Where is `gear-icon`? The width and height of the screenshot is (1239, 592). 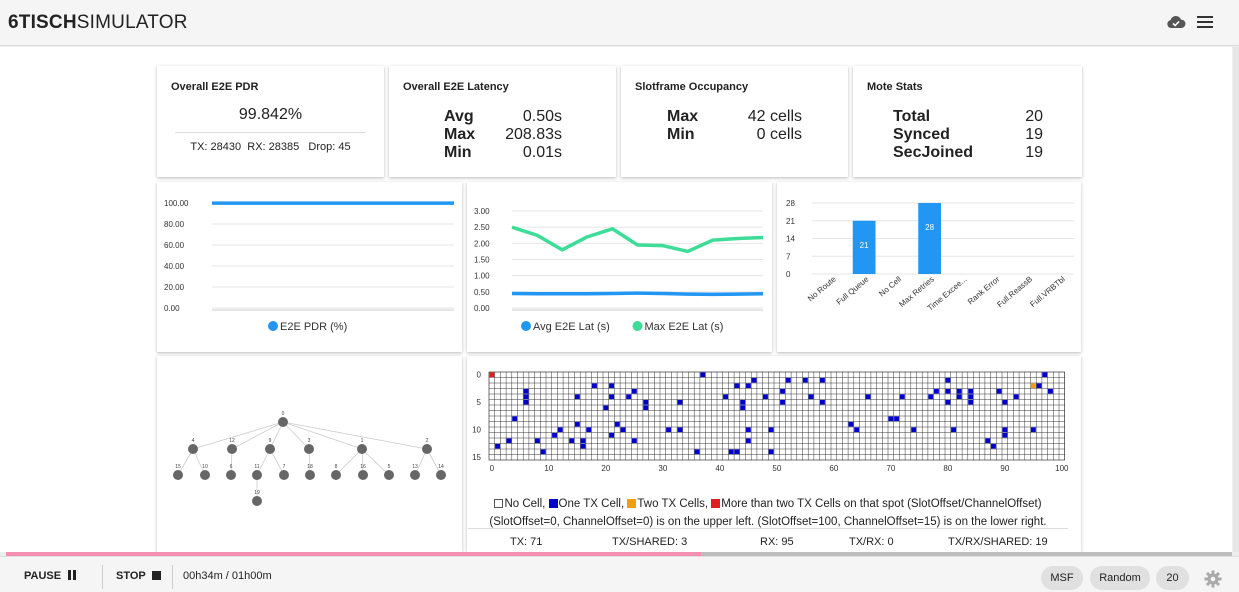
gear-icon is located at coordinates (1213, 579).